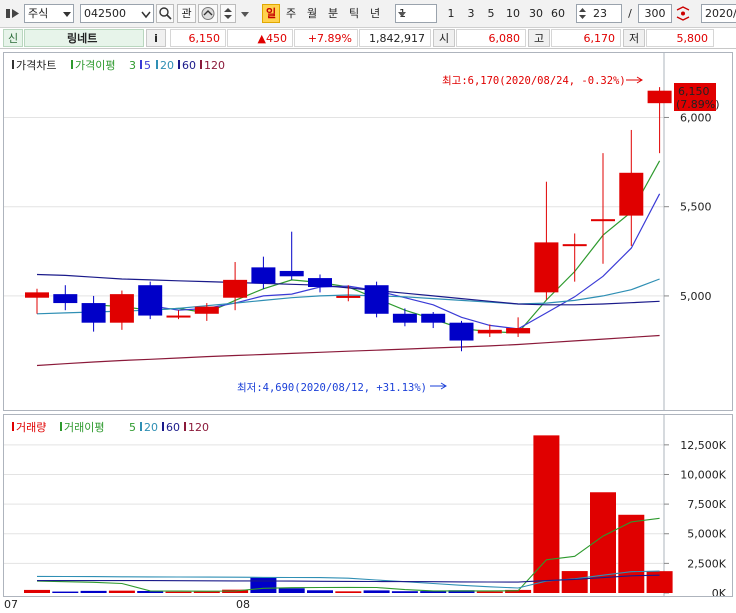 This screenshot has width=736, height=613. What do you see at coordinates (186, 13) in the screenshot?
I see `watchlist-button: 관` at bounding box center [186, 13].